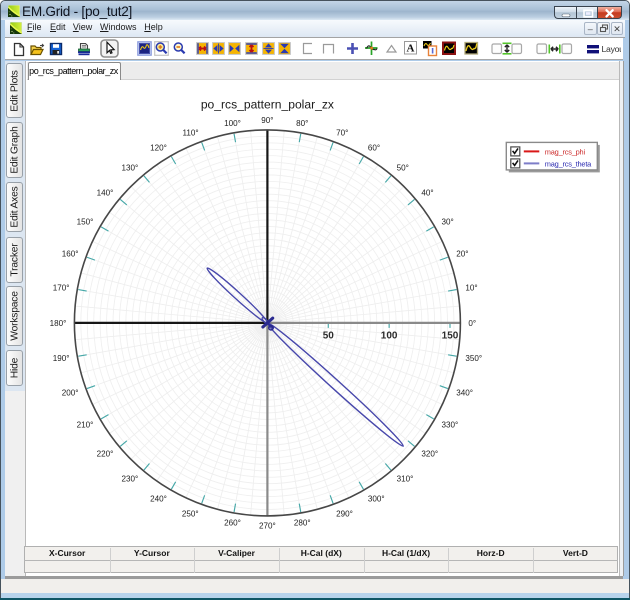 The width and height of the screenshot is (630, 600). What do you see at coordinates (58, 323) in the screenshot?
I see `svg-text: 180°` at bounding box center [58, 323].